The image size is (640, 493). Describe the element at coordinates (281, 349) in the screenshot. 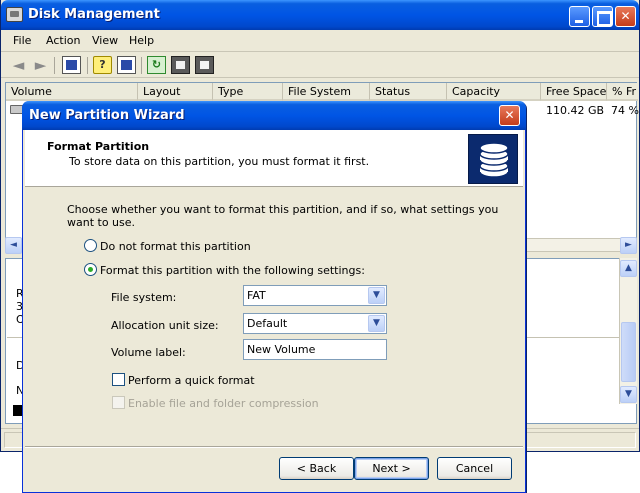

I see `volume-label-value: New Volume` at that location.